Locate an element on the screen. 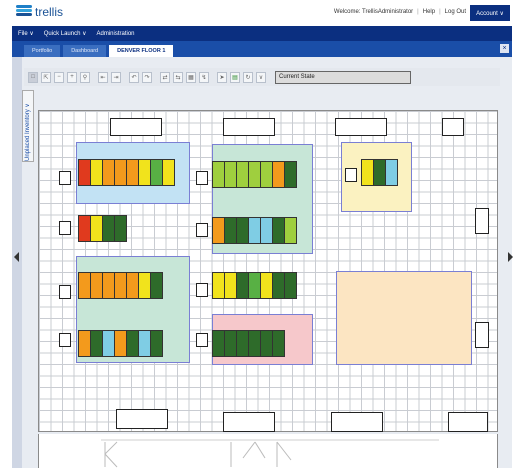 This screenshot has height=468, width=518. welcome-text: Welcome: TrellisAdministrator is located at coordinates (373, 12).